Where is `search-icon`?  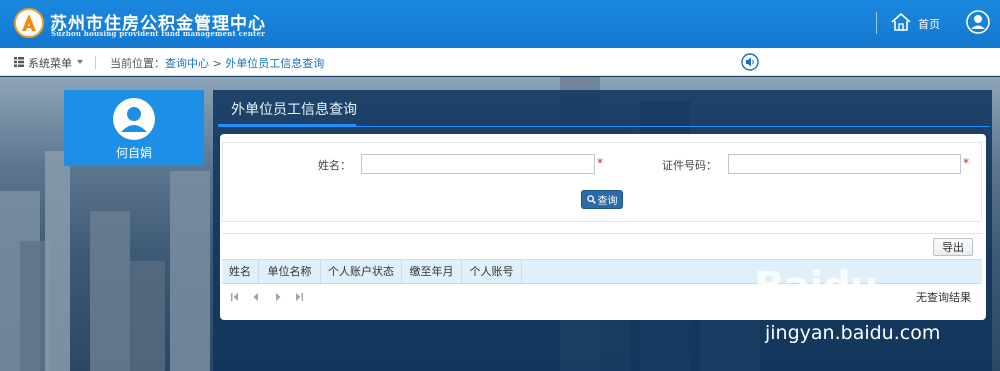
search-icon is located at coordinates (591, 199).